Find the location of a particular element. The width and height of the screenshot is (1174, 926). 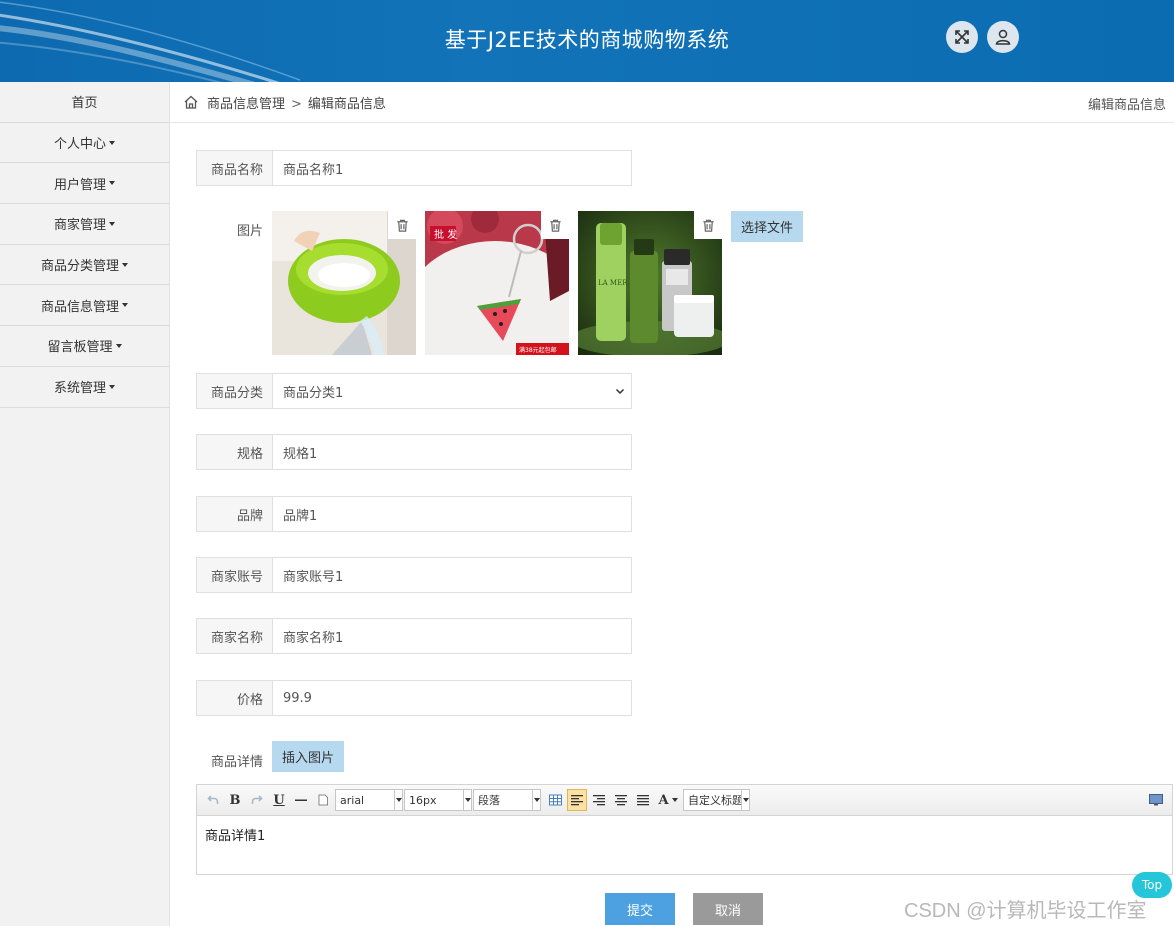

horizontal-rule-icon is located at coordinates (301, 800).